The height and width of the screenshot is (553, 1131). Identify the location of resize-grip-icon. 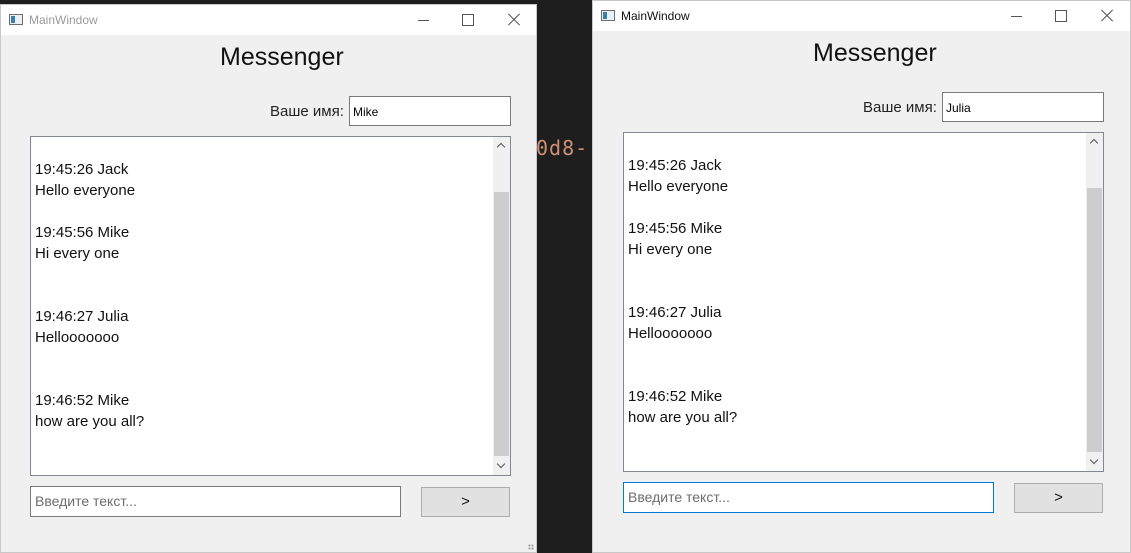
(531, 547).